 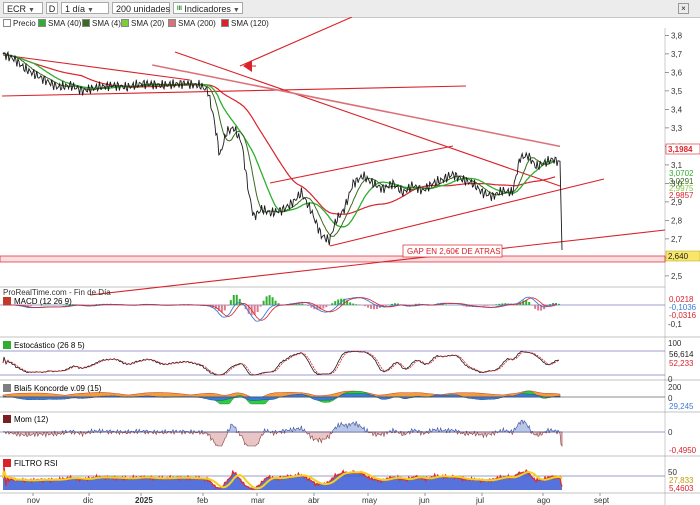 I want to click on stochastic-value-2: 52,233, so click(x=681, y=363).